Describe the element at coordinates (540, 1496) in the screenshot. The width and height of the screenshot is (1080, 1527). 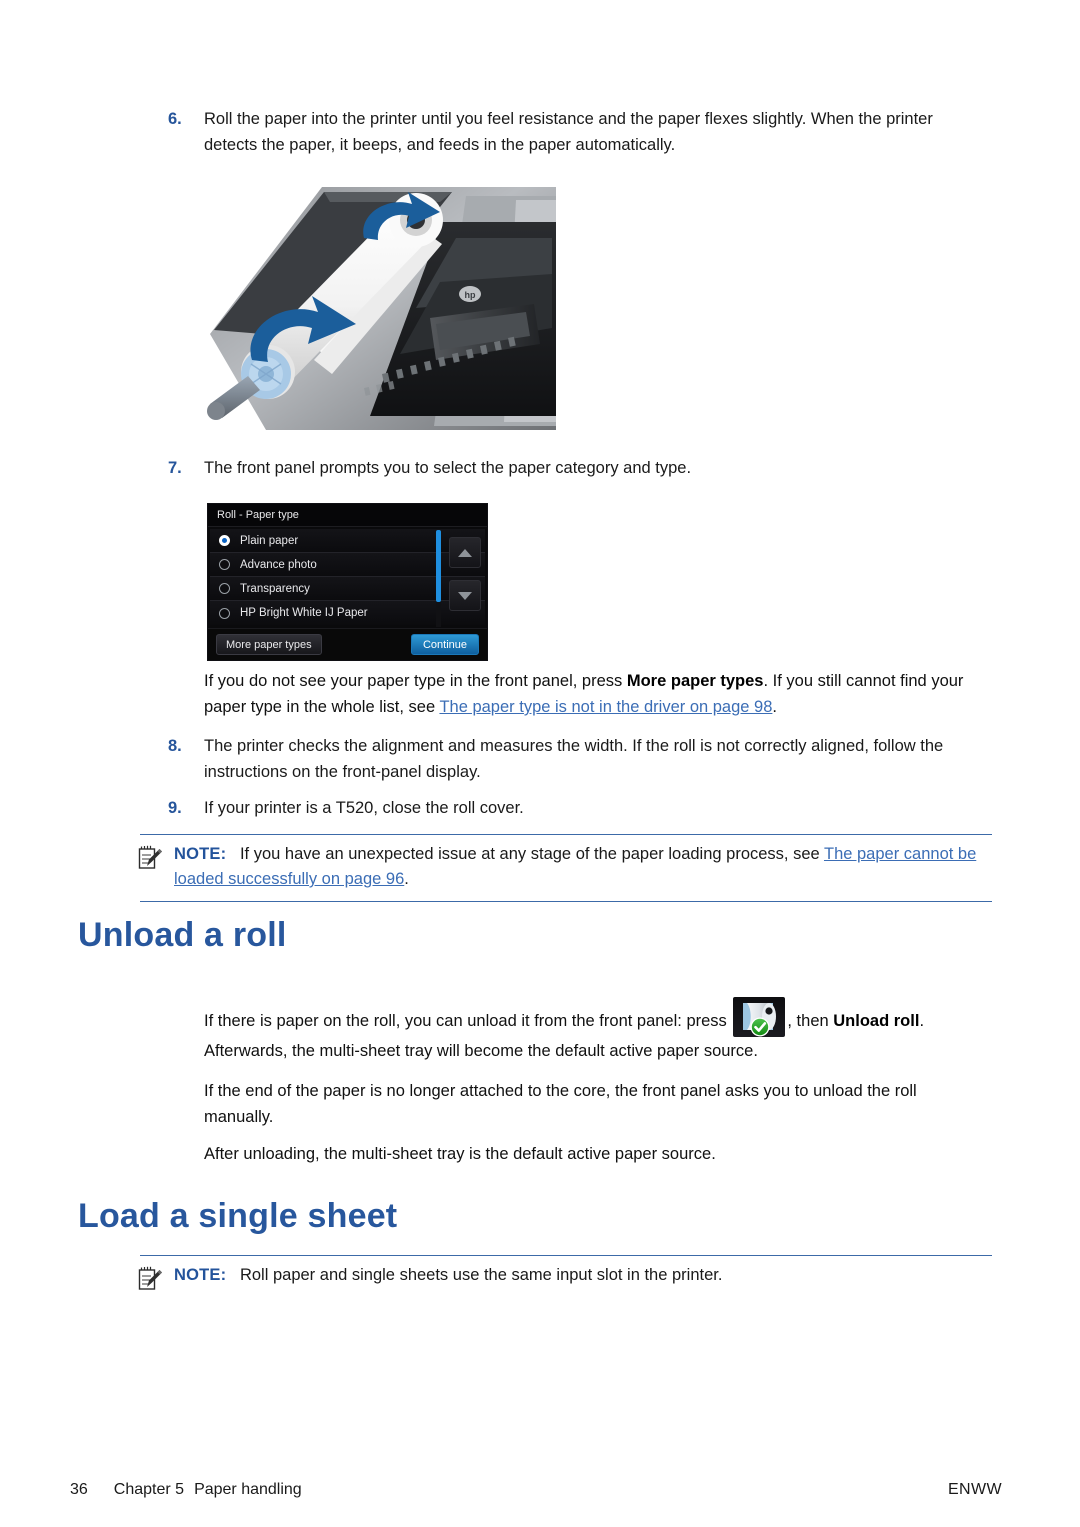
I see `page-footer: 36 Chapter 5 Paper handling ENWW` at that location.